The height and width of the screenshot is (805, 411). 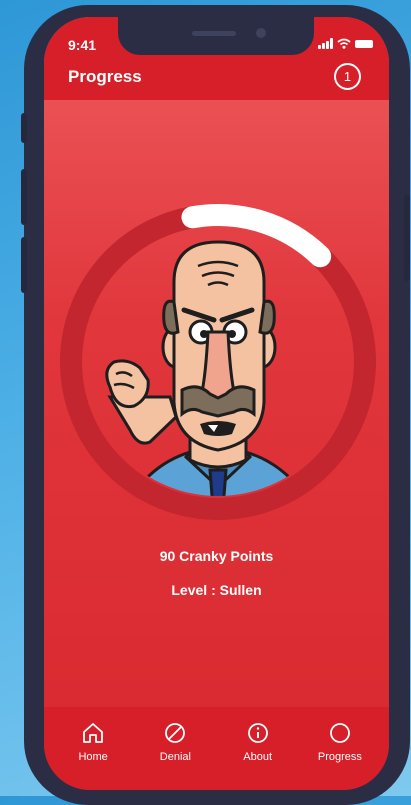 I want to click on tab-about: About, so click(x=258, y=748).